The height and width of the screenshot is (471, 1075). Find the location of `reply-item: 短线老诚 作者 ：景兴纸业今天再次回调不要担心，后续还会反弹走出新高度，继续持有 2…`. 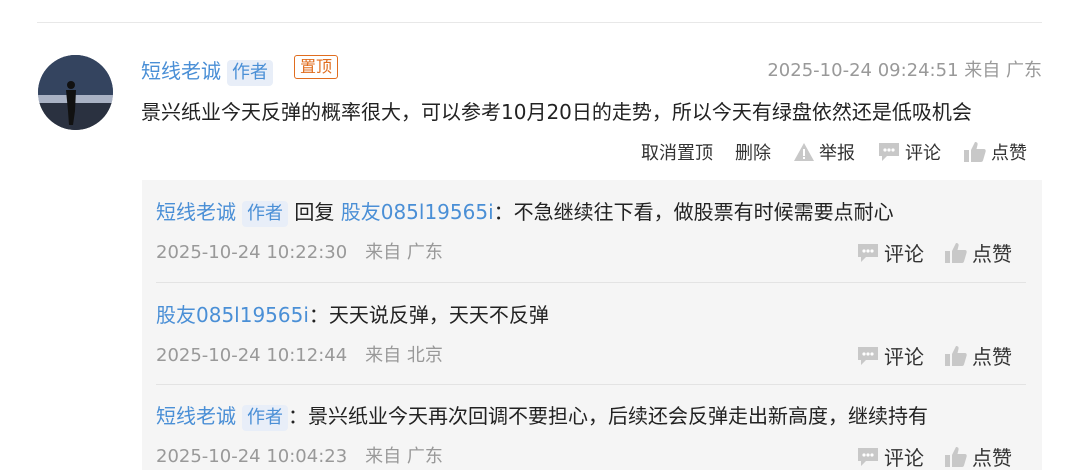

reply-item: 短线老诚 作者 ：景兴纸业今天再次回调不要担心，后续还会反弹走出新高度，继续持有 2… is located at coordinates (591, 435).